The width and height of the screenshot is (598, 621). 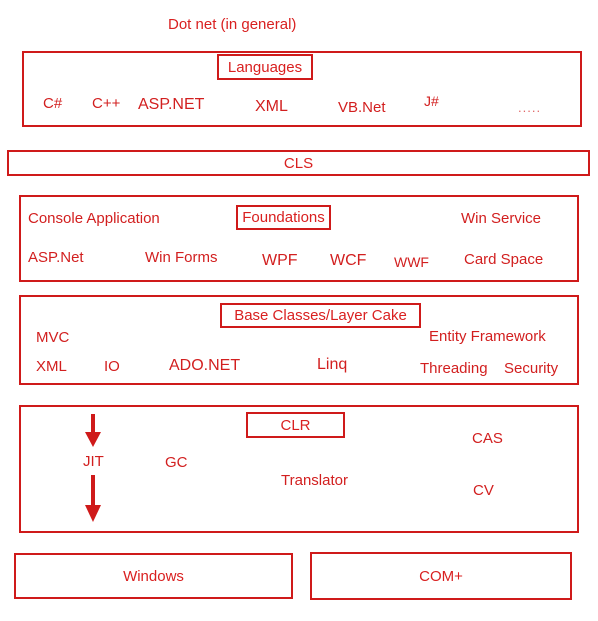 I want to click on base-classes-item-security: Security, so click(x=531, y=368).